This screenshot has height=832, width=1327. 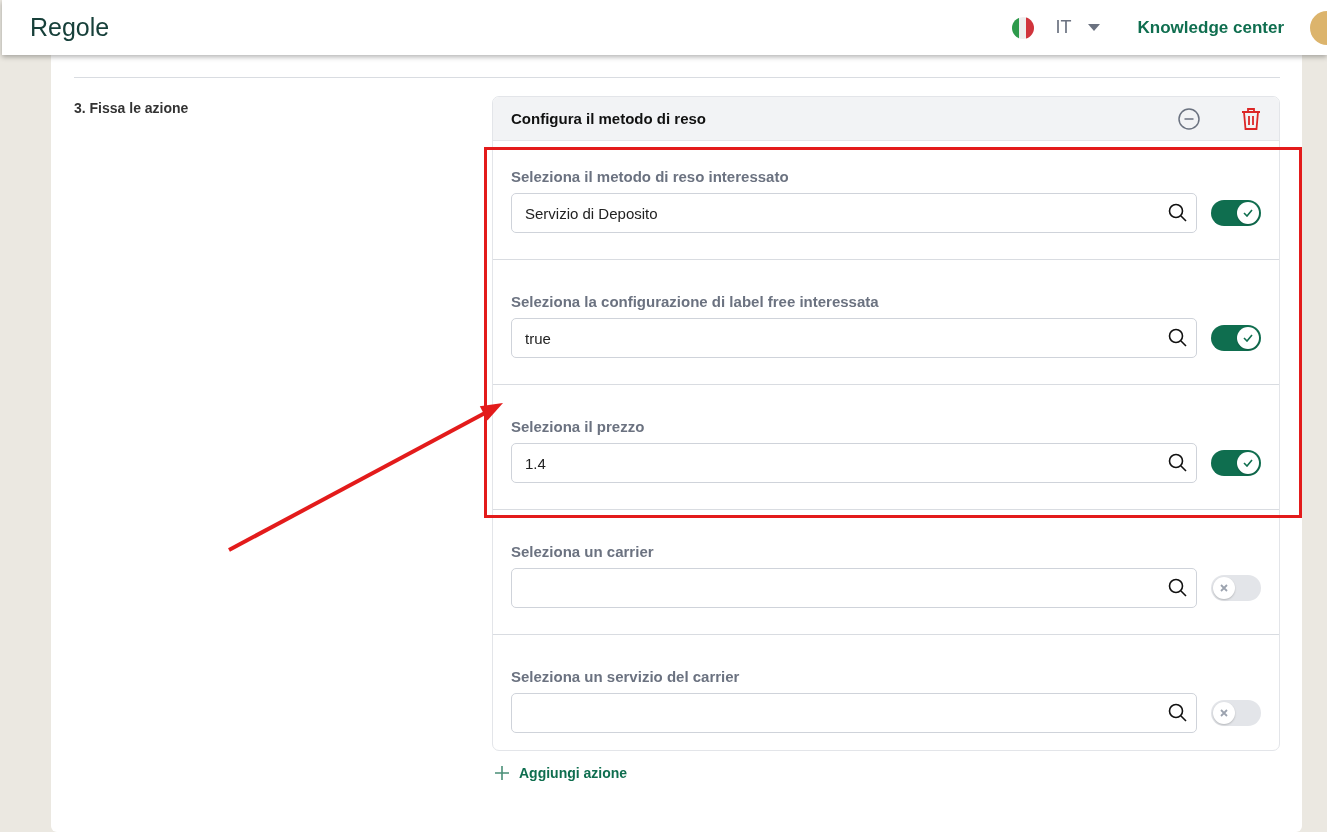 I want to click on search-field: true, so click(x=854, y=338).